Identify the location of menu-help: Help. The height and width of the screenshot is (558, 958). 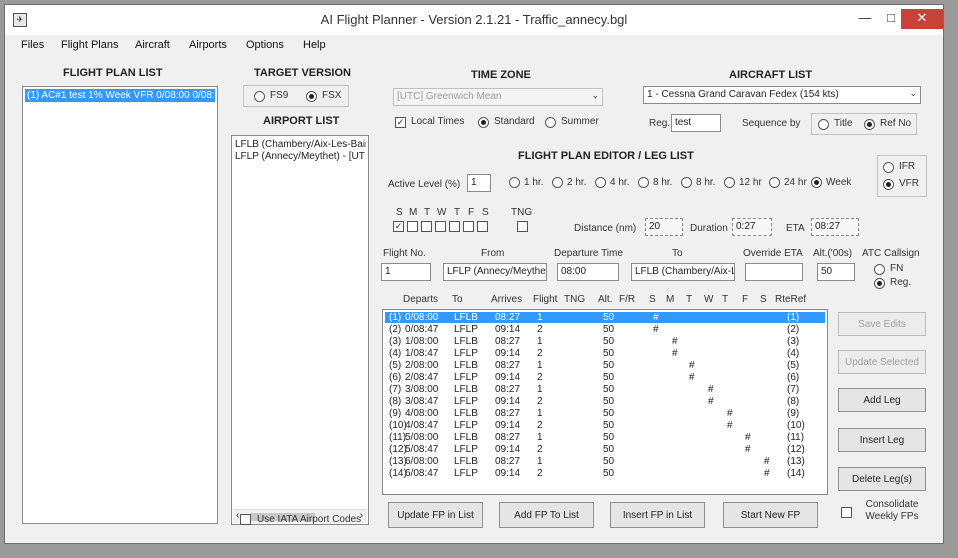
(314, 45).